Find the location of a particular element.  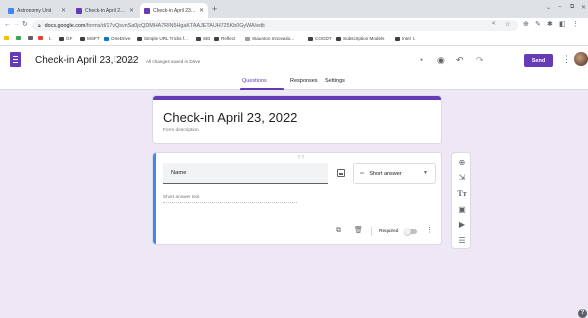

chrome-menu-icon: ⋮ is located at coordinates (575, 24).